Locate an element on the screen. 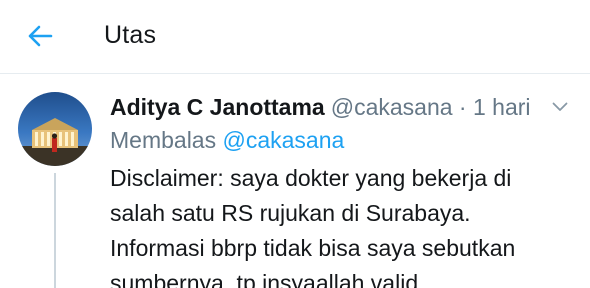  arrow-left-icon is located at coordinates (40, 36).